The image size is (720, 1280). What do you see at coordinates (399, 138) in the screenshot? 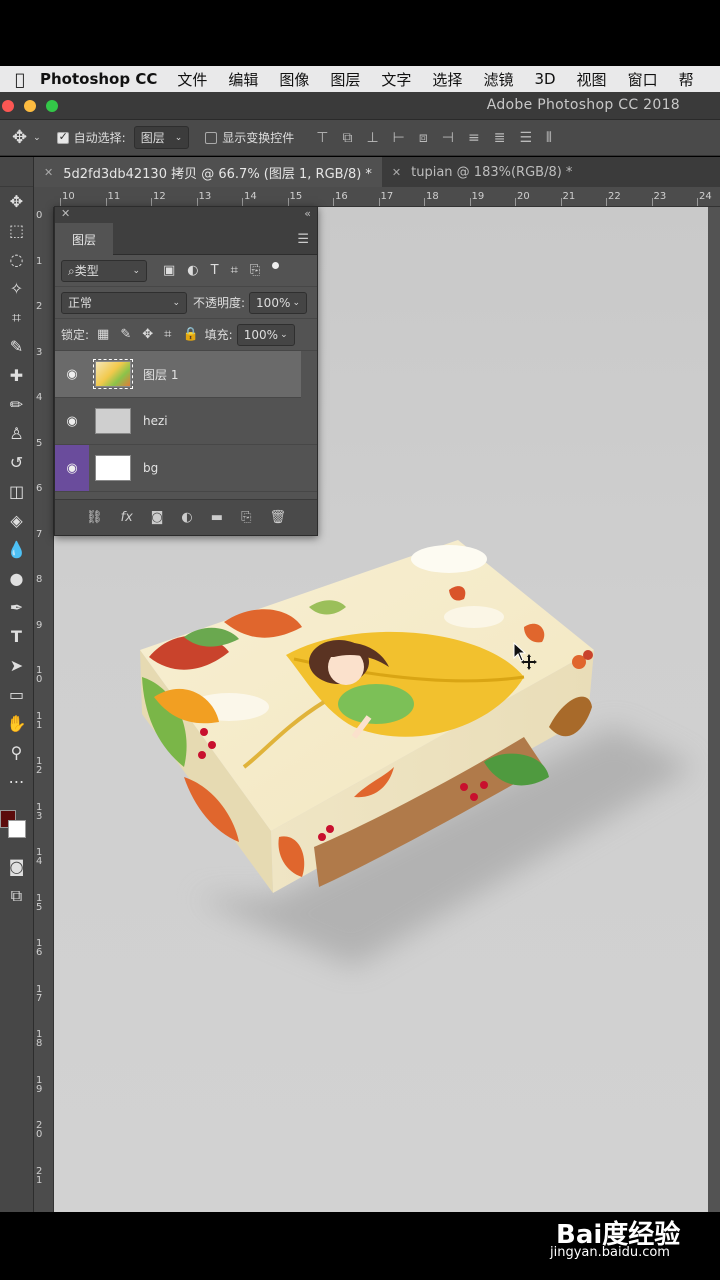
I see `align-left-icon: ⊢` at bounding box center [399, 138].